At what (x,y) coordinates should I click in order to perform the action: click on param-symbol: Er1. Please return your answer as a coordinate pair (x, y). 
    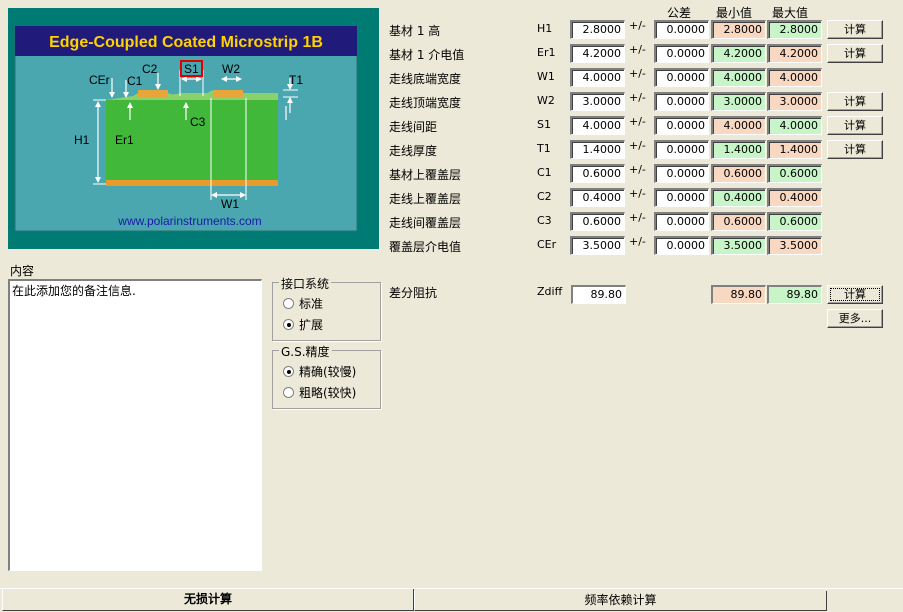
    Looking at the image, I should click on (546, 52).